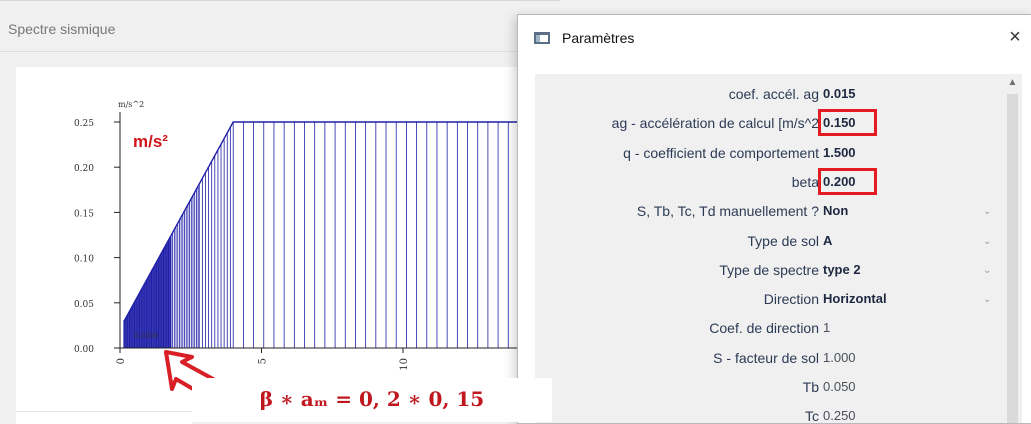 This screenshot has width=1031, height=424. What do you see at coordinates (839, 357) in the screenshot?
I see `property-value: 1.000` at bounding box center [839, 357].